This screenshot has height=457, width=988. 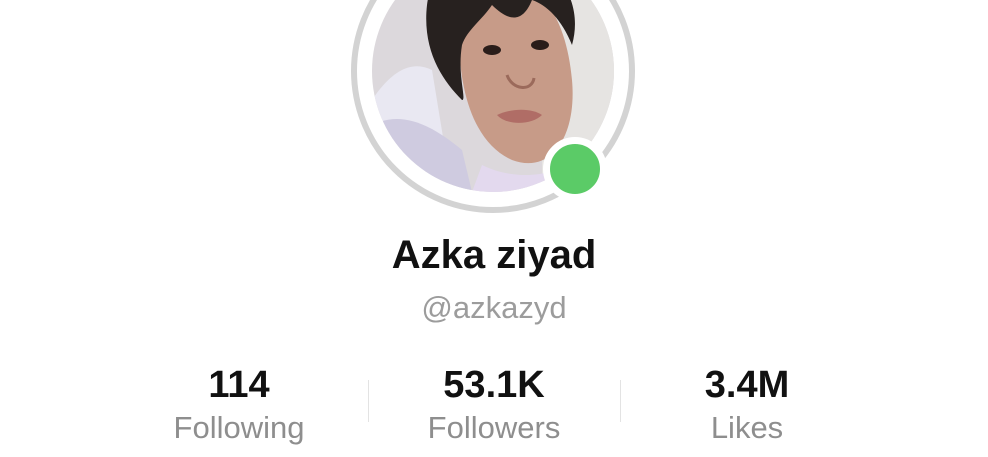 What do you see at coordinates (494, 307) in the screenshot?
I see `username: @azkazyd` at bounding box center [494, 307].